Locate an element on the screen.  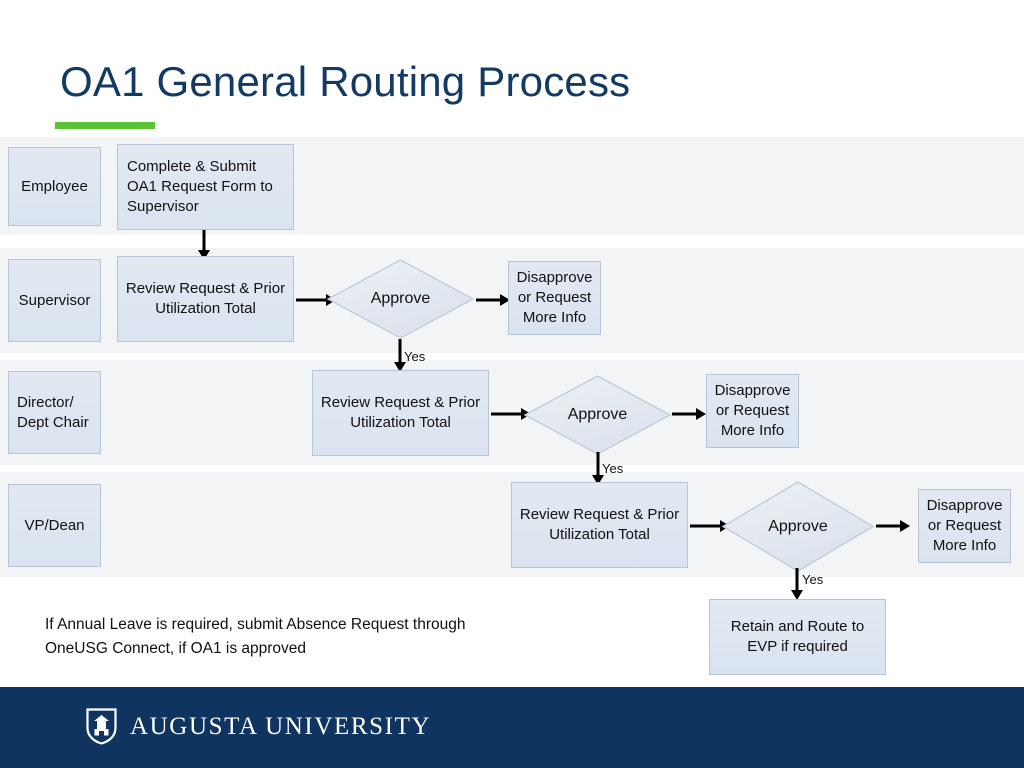
node-director-reject: Disapprove or Request More Info is located at coordinates (752, 411).